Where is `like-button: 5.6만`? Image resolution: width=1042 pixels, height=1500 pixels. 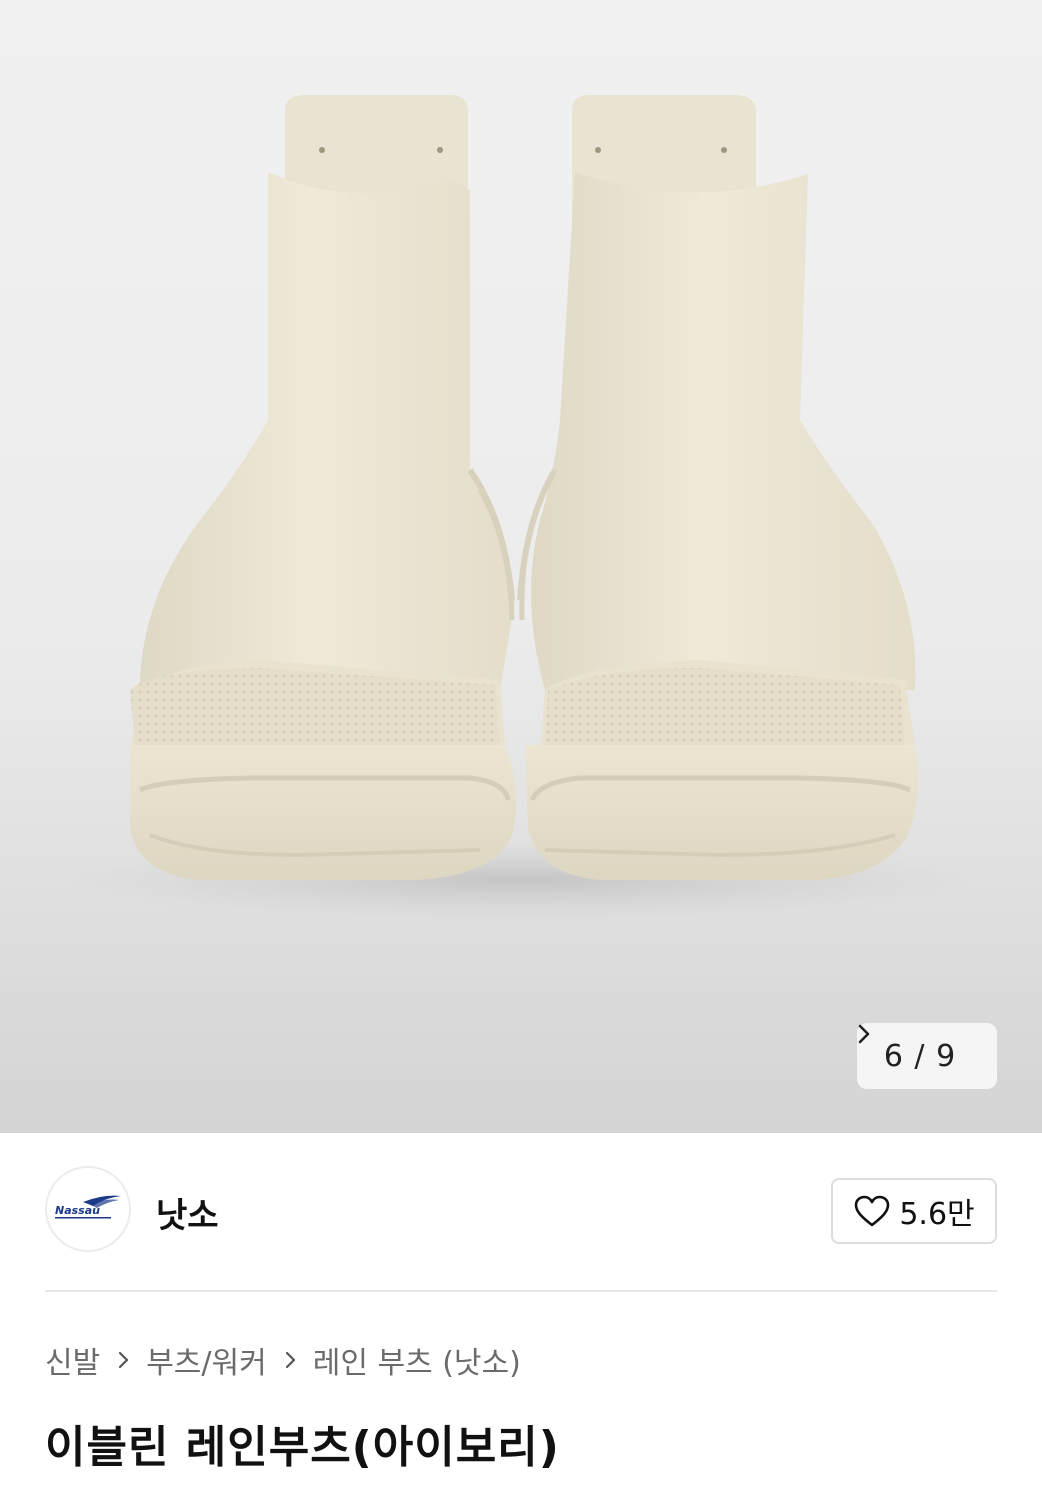 like-button: 5.6만 is located at coordinates (914, 1211).